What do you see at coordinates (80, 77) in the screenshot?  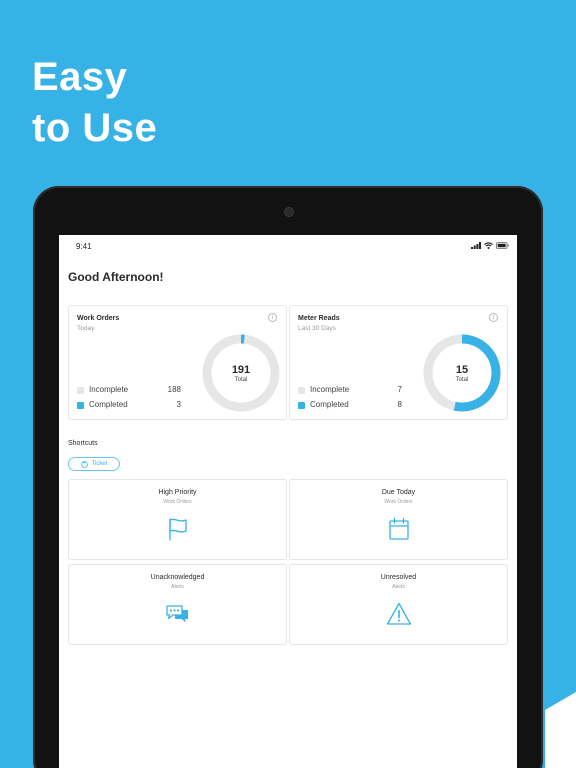 I see `headline-line-1: Easy` at bounding box center [80, 77].